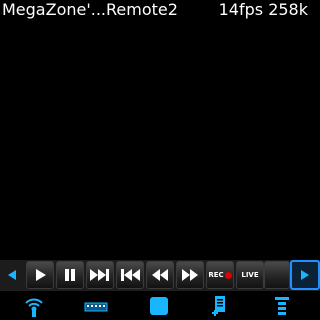 Image resolution: width=320 pixels, height=320 pixels. I want to click on title-bar: MegaZone'...Remote2 14fps 258k, so click(160, 10).